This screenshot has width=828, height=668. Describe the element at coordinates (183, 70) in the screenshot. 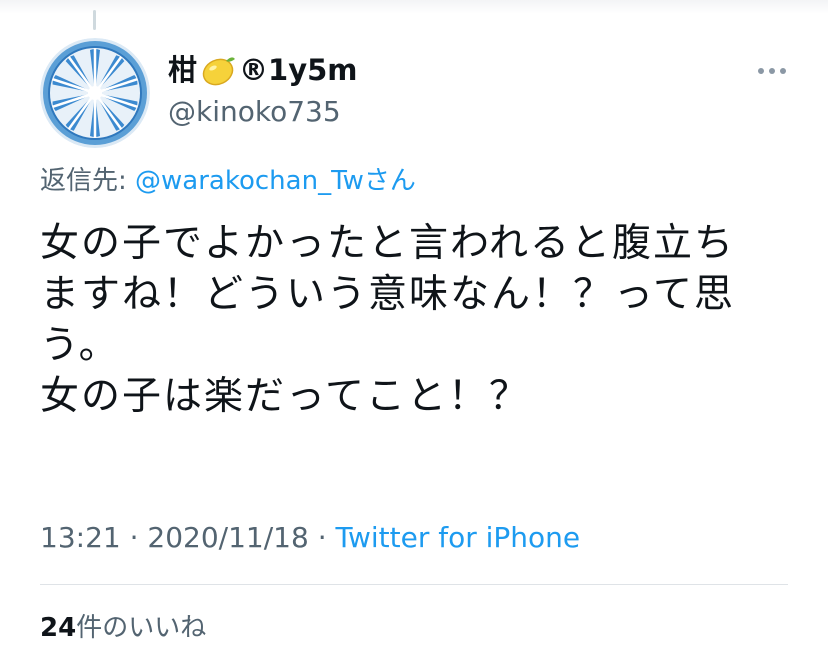

I see `display-name-text: 柑` at that location.